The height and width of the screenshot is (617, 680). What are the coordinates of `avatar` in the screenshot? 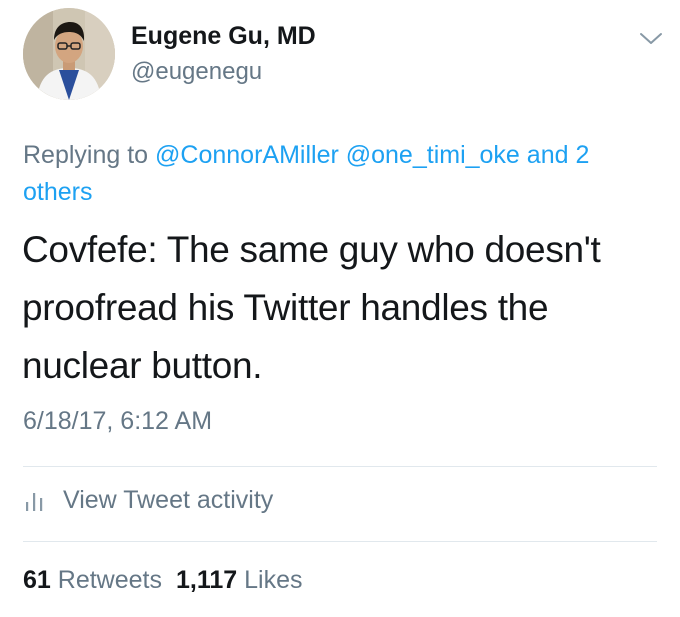 It's located at (69, 54).